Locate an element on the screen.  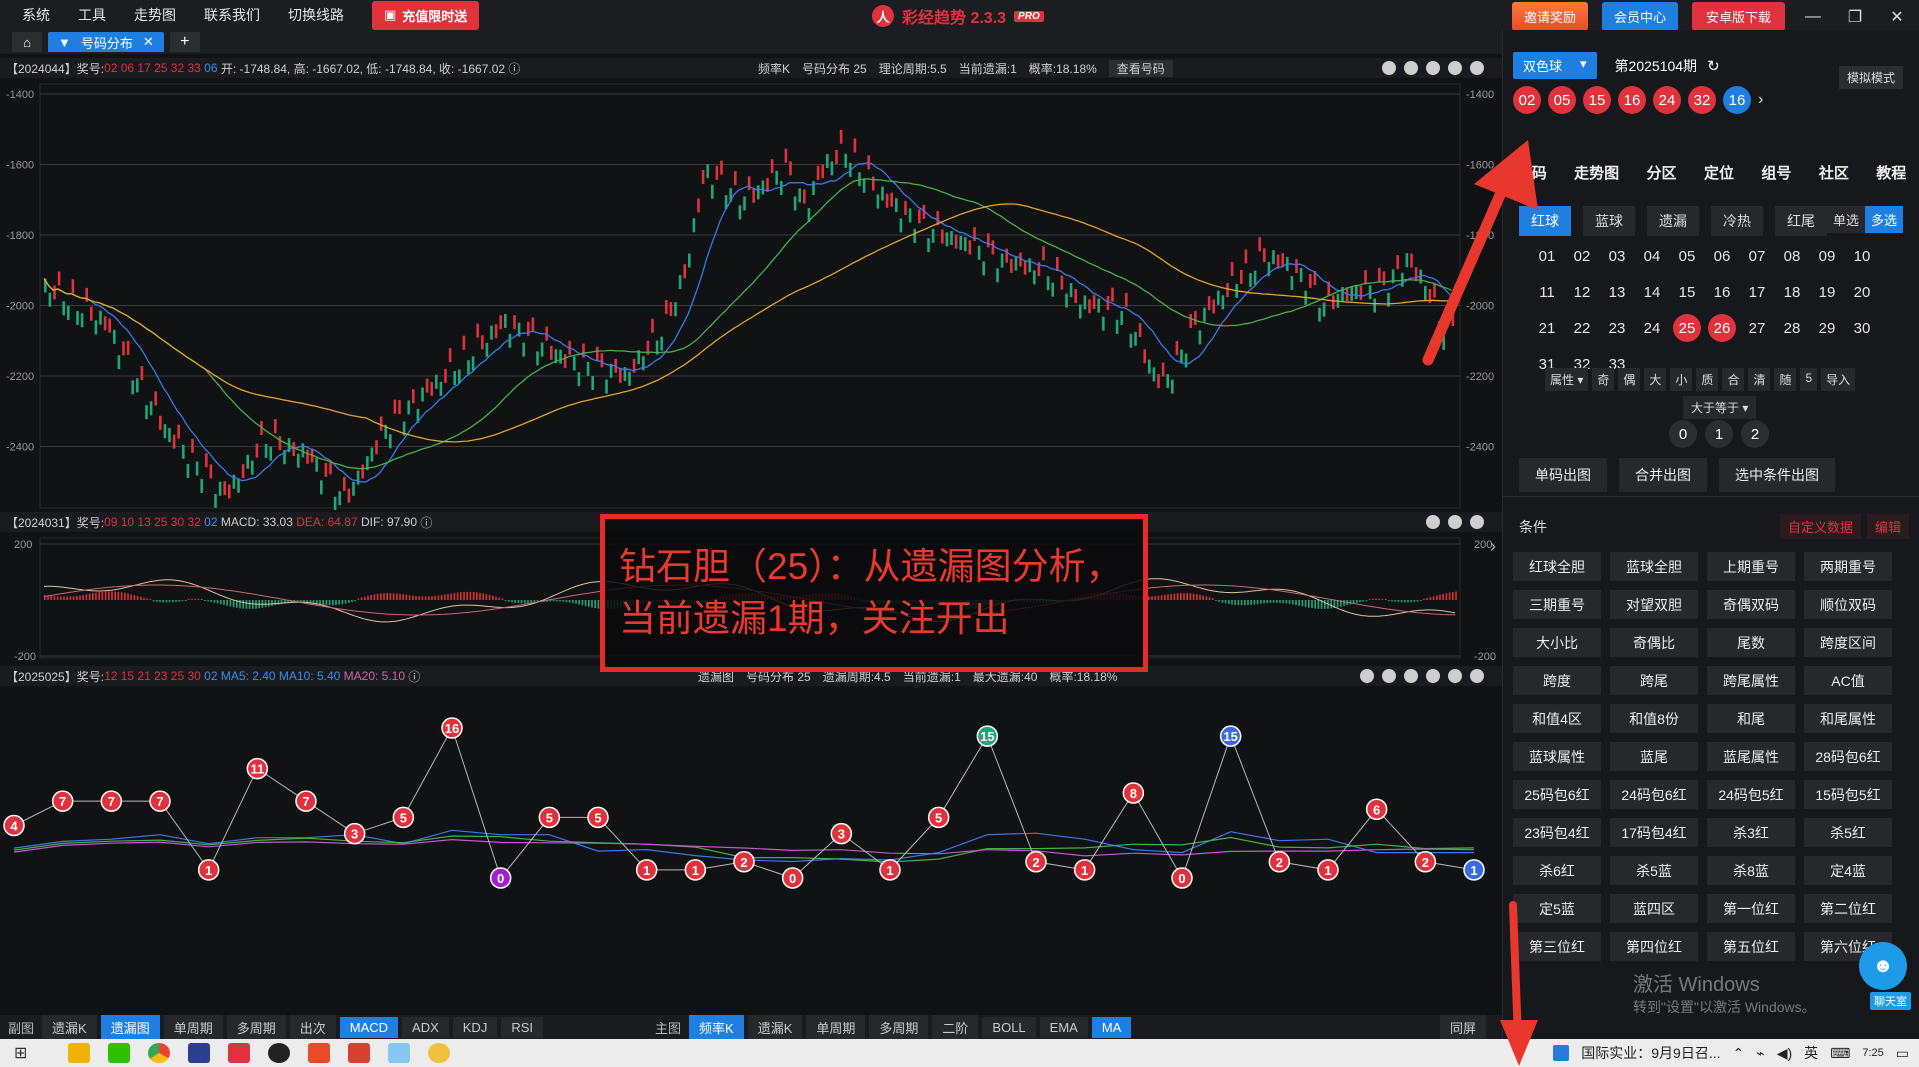
number-option: 11 is located at coordinates (1547, 292).